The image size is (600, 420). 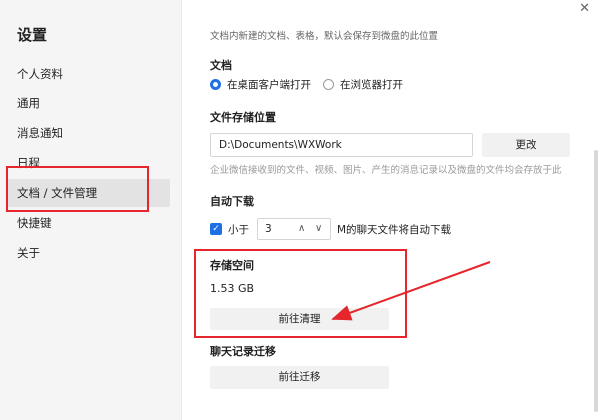 What do you see at coordinates (301, 229) in the screenshot?
I see `chevron-up-icon: ∧` at bounding box center [301, 229].